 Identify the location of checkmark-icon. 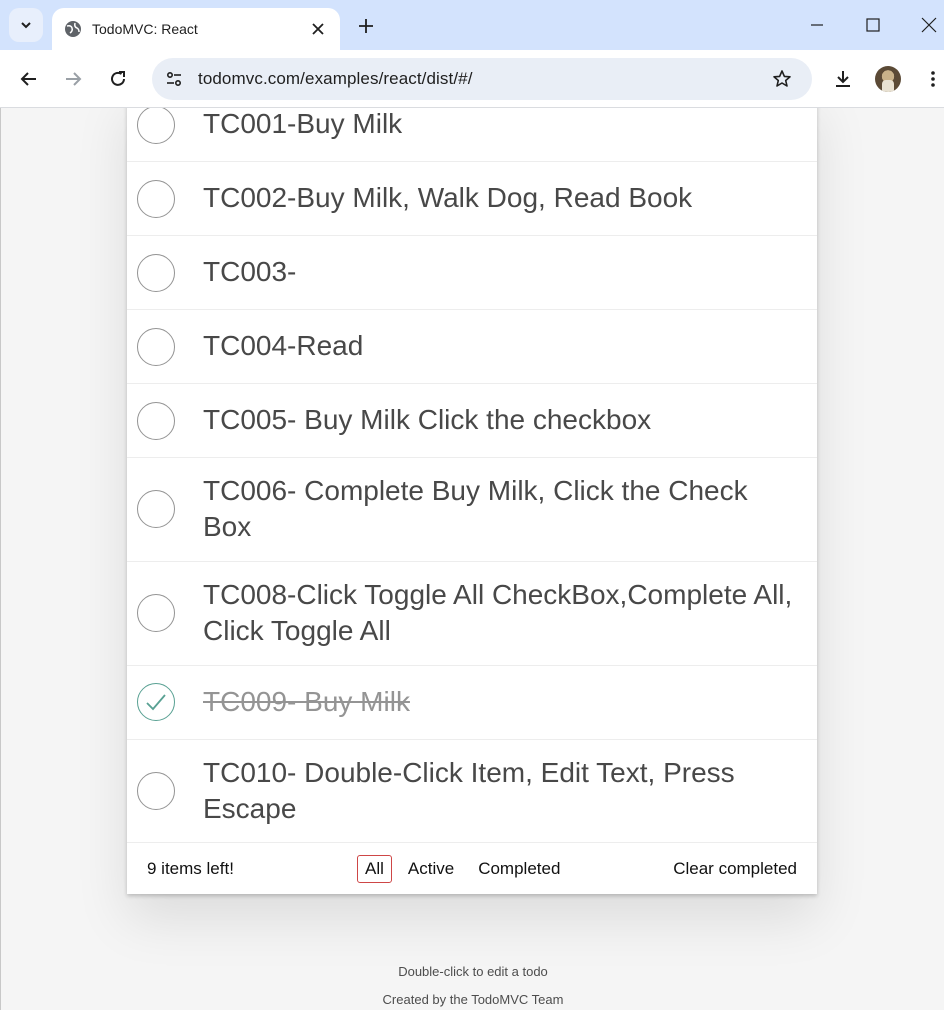
(156, 702).